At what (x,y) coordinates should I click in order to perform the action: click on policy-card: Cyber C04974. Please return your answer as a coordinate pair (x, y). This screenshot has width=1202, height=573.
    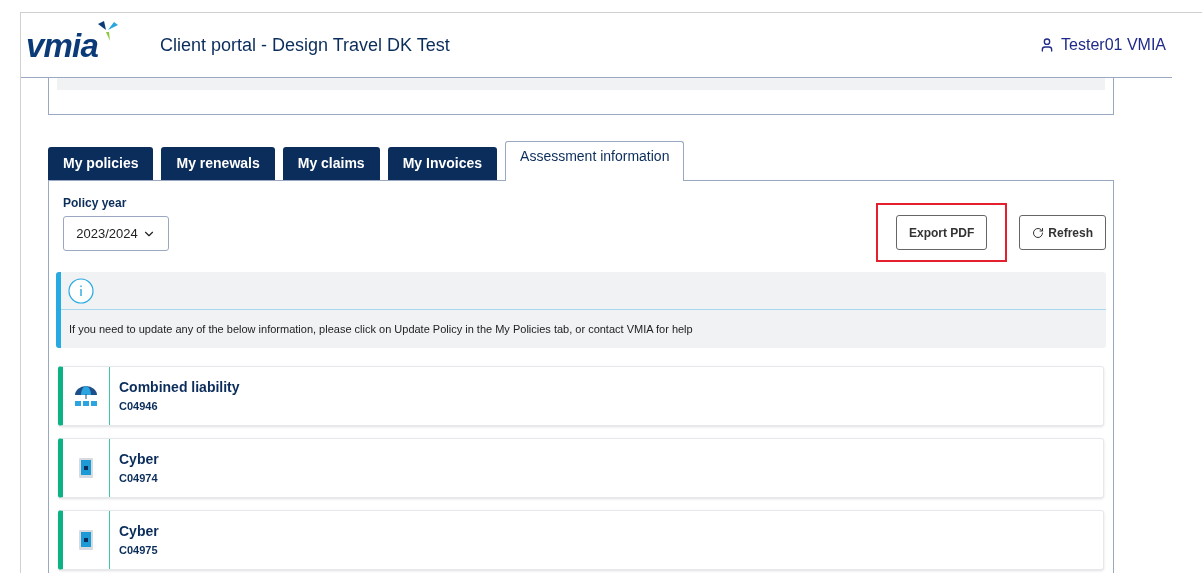
    Looking at the image, I should click on (581, 468).